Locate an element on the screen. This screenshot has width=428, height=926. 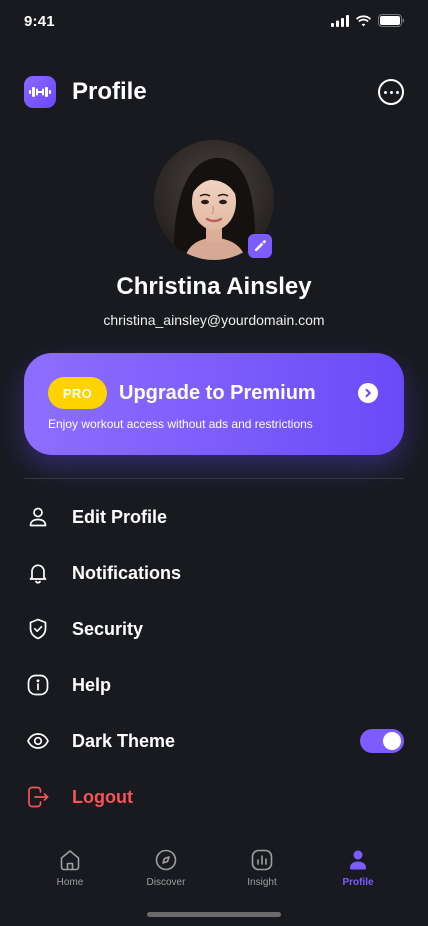
avatar-container is located at coordinates (214, 200).